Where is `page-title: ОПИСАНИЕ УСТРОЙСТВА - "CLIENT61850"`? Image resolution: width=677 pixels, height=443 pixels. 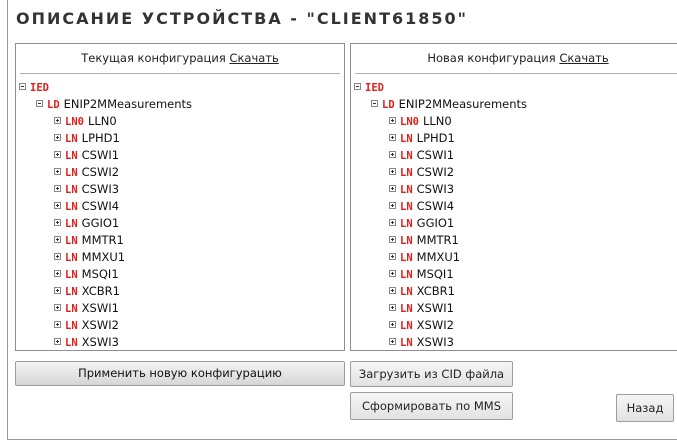 page-title: ОПИСАНИЕ УСТРОЙСТВА - "CLIENT61850" is located at coordinates (242, 18).